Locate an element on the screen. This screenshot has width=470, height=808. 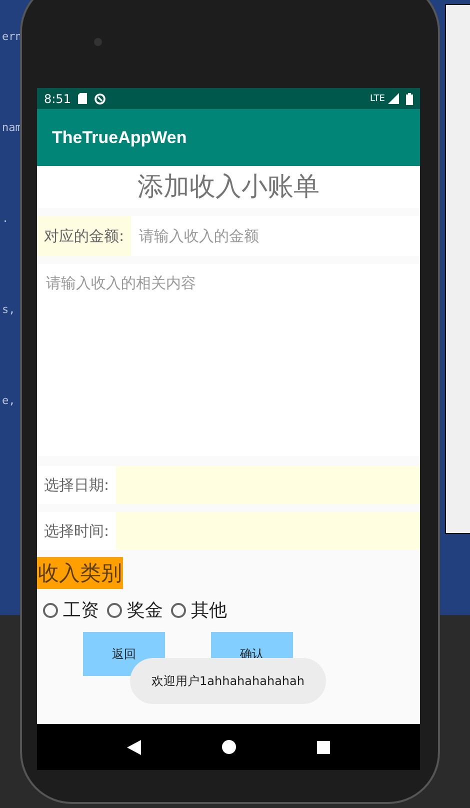
category-heading: 收入类别 is located at coordinates (80, 573).